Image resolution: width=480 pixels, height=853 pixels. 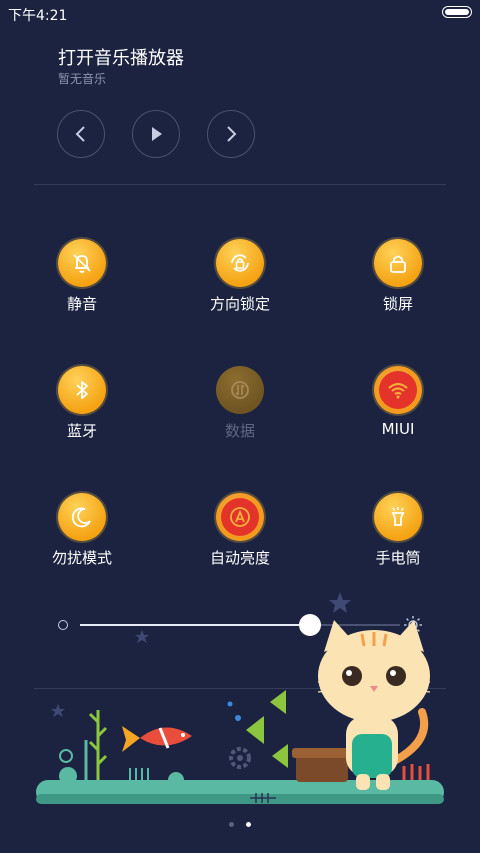 I want to click on toggle-wifi: MIUI, so click(x=398, y=402).